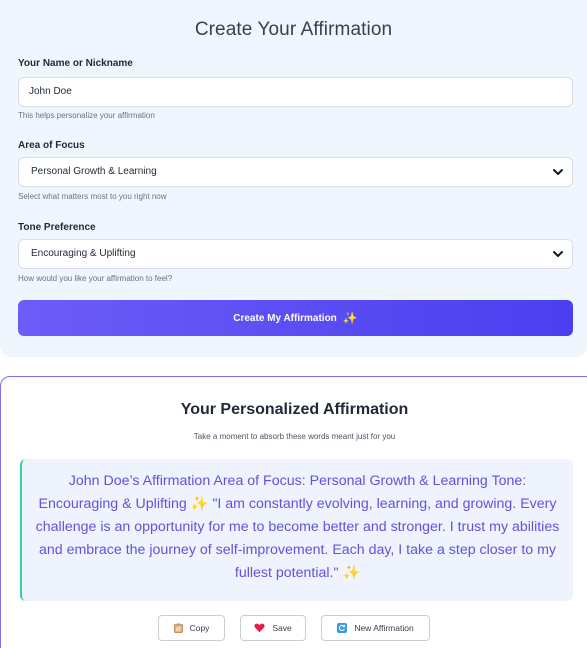 This screenshot has height=648, width=587. Describe the element at coordinates (282, 628) in the screenshot. I see `save-label: Save` at that location.